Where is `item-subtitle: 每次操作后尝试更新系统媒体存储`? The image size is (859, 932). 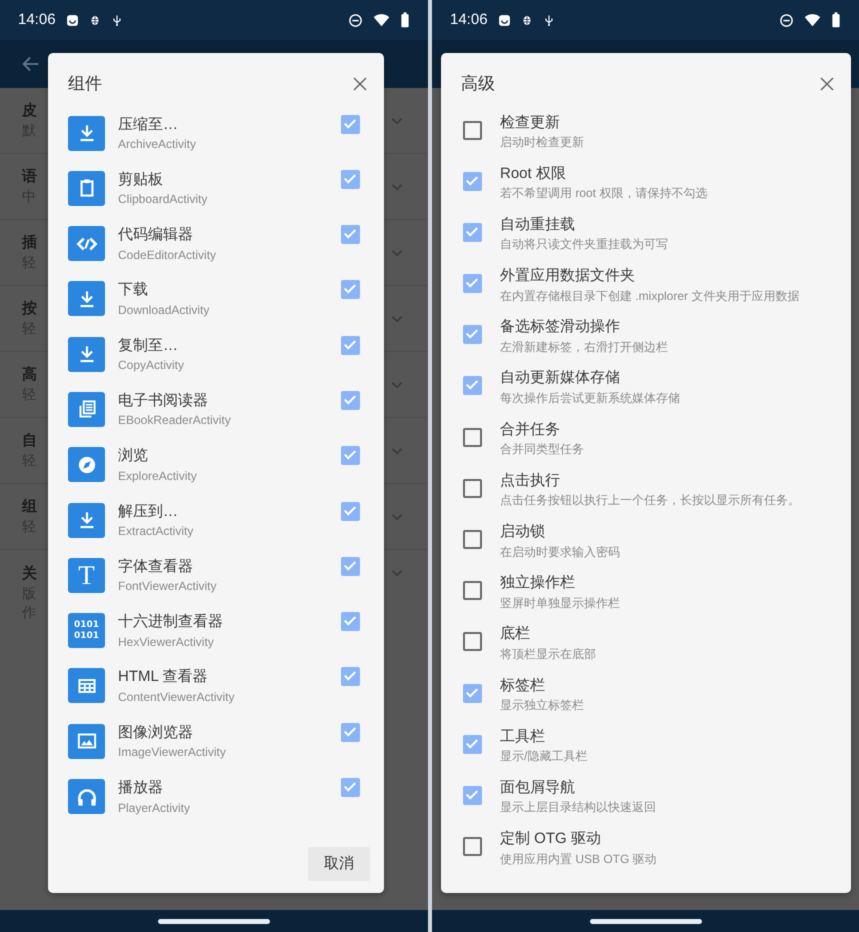
item-subtitle: 每次操作后尝试更新系统媒体存储 is located at coordinates (590, 398).